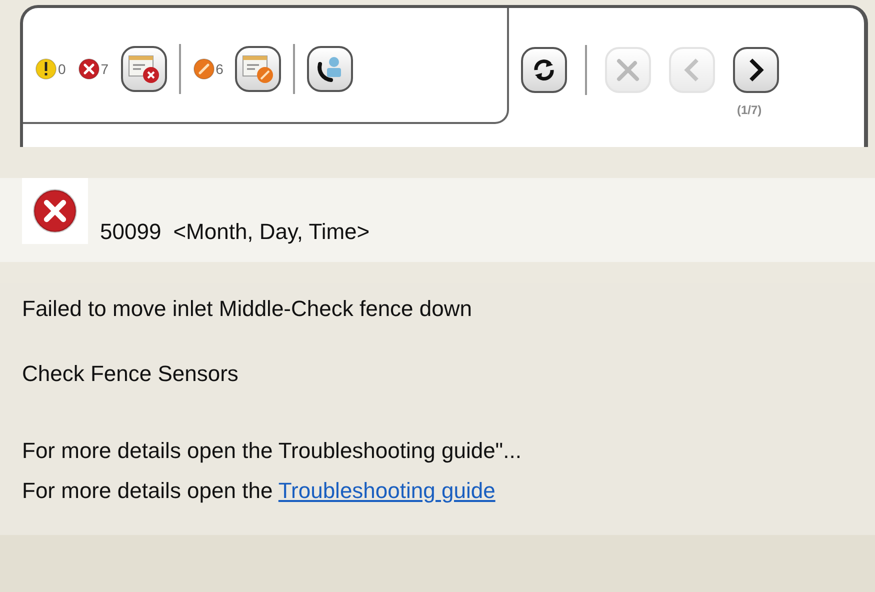 The width and height of the screenshot is (875, 592). Describe the element at coordinates (271, 232) in the screenshot. I see `timestamp: <Month, Day, Time>` at that location.